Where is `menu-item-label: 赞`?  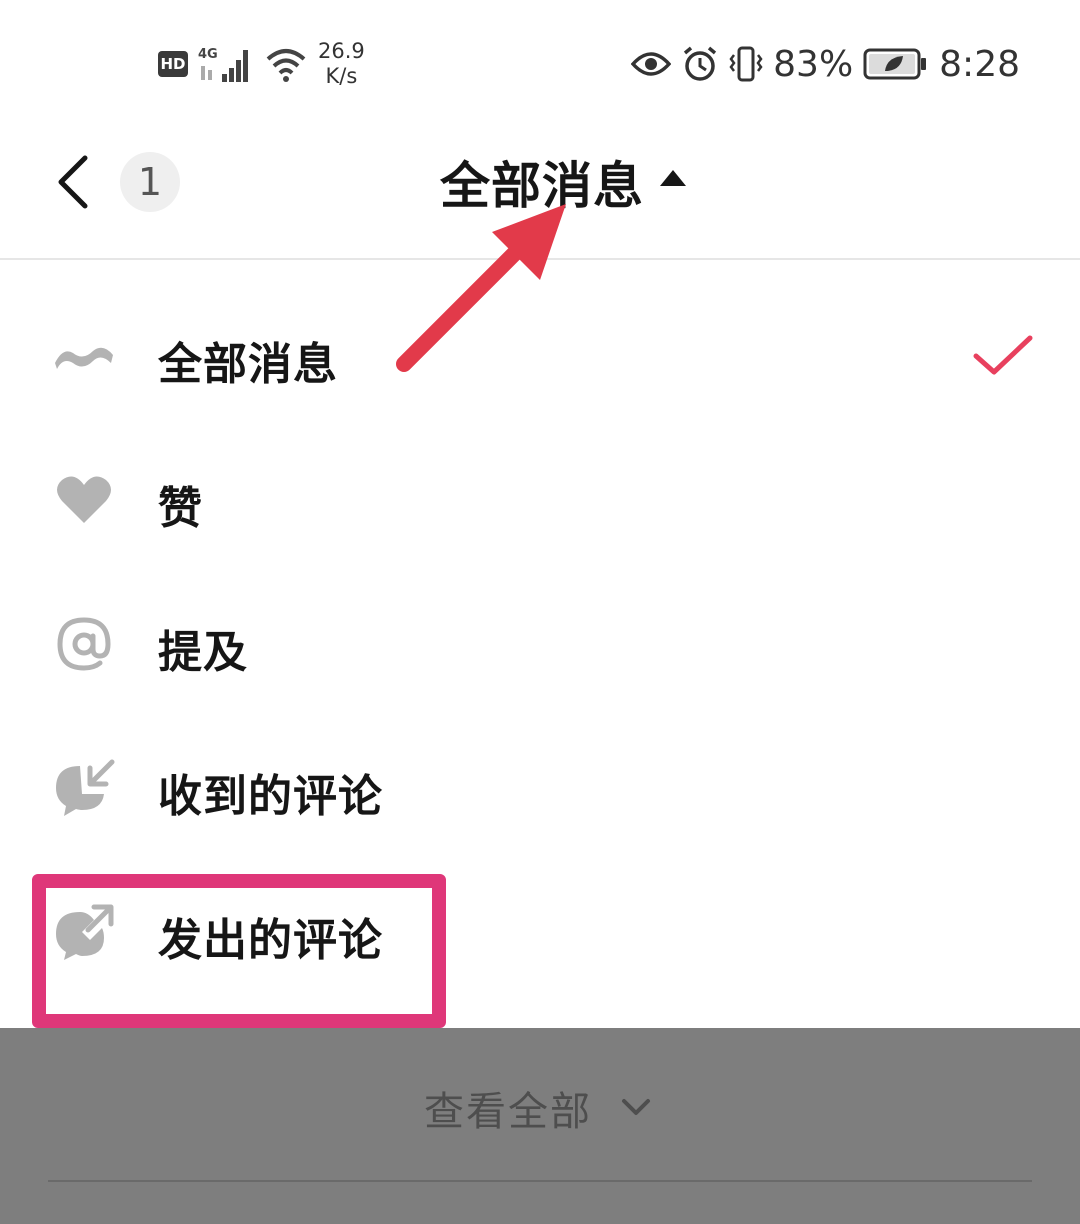 menu-item-label: 赞 is located at coordinates (180, 508).